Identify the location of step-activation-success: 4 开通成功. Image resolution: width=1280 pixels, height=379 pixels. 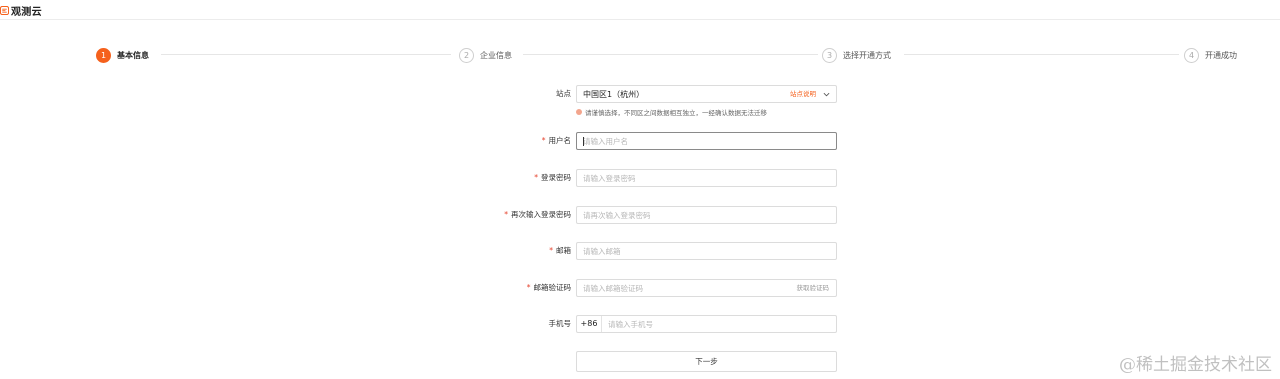
(1210, 55).